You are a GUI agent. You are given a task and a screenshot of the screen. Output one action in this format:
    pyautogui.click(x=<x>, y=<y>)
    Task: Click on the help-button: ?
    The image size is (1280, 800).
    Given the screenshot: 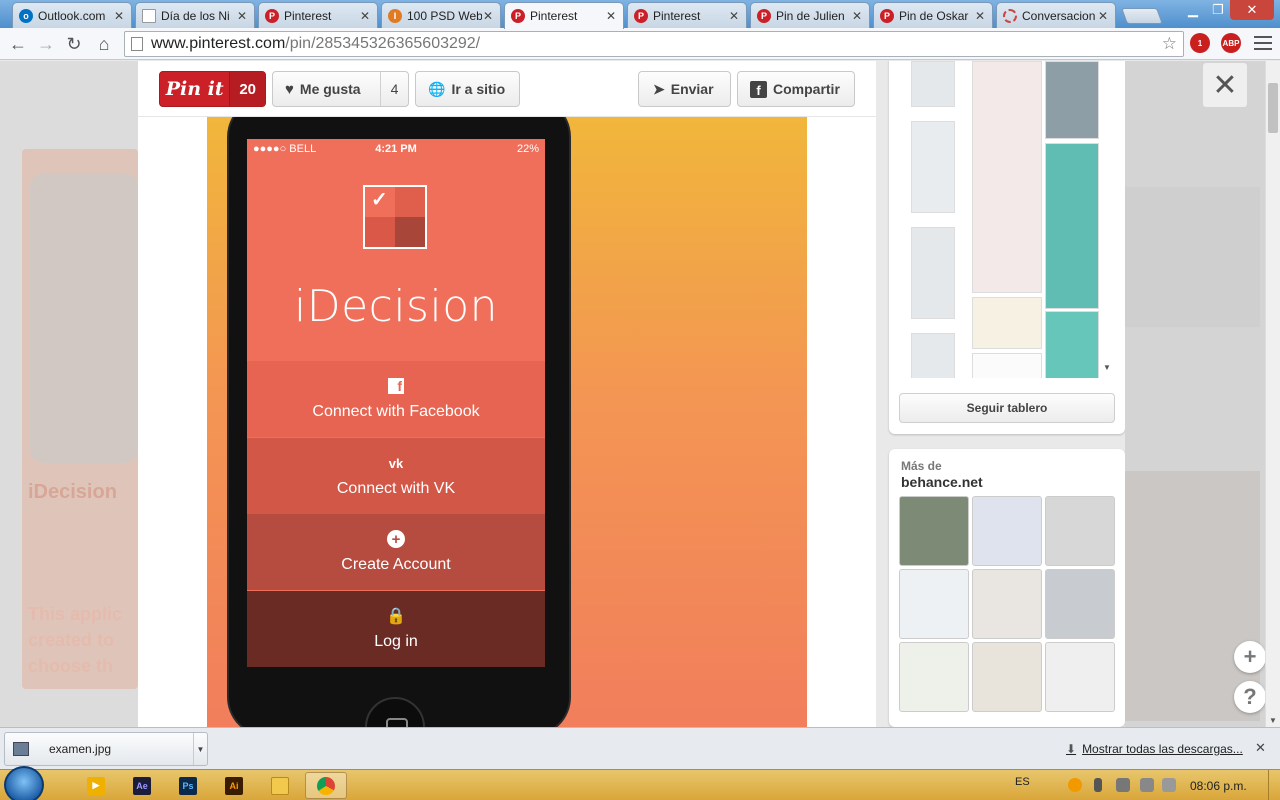 What is the action you would take?
    pyautogui.click(x=1250, y=697)
    